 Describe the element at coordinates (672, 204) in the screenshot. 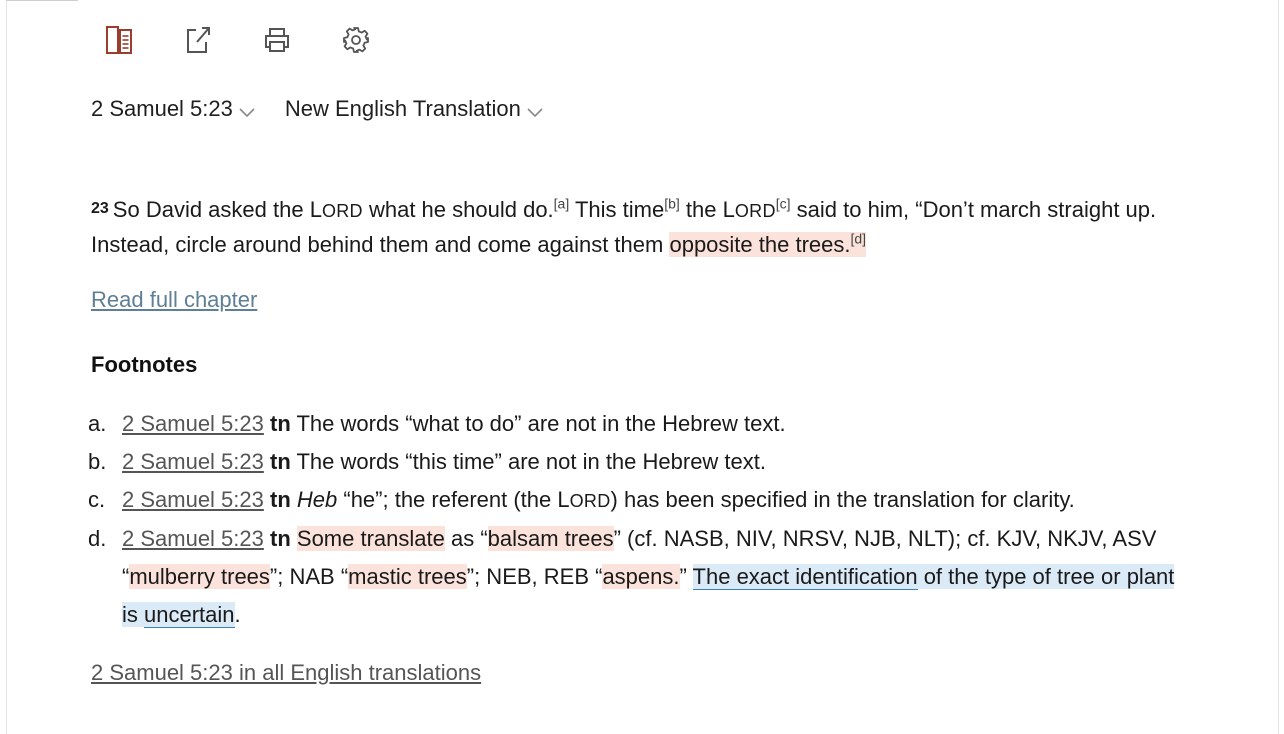

I see `footnote-ref-b: [b]` at that location.